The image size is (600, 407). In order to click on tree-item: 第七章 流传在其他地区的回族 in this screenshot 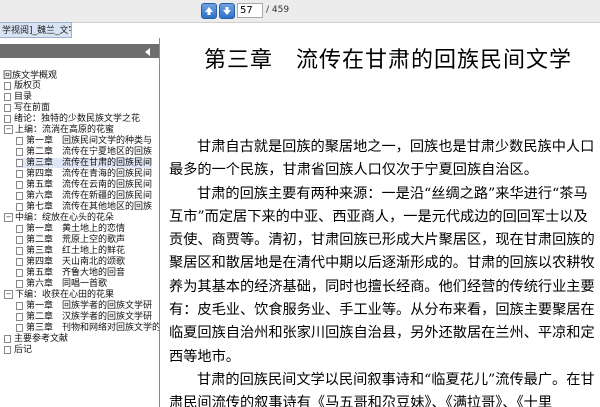, I will do `click(84, 207)`.